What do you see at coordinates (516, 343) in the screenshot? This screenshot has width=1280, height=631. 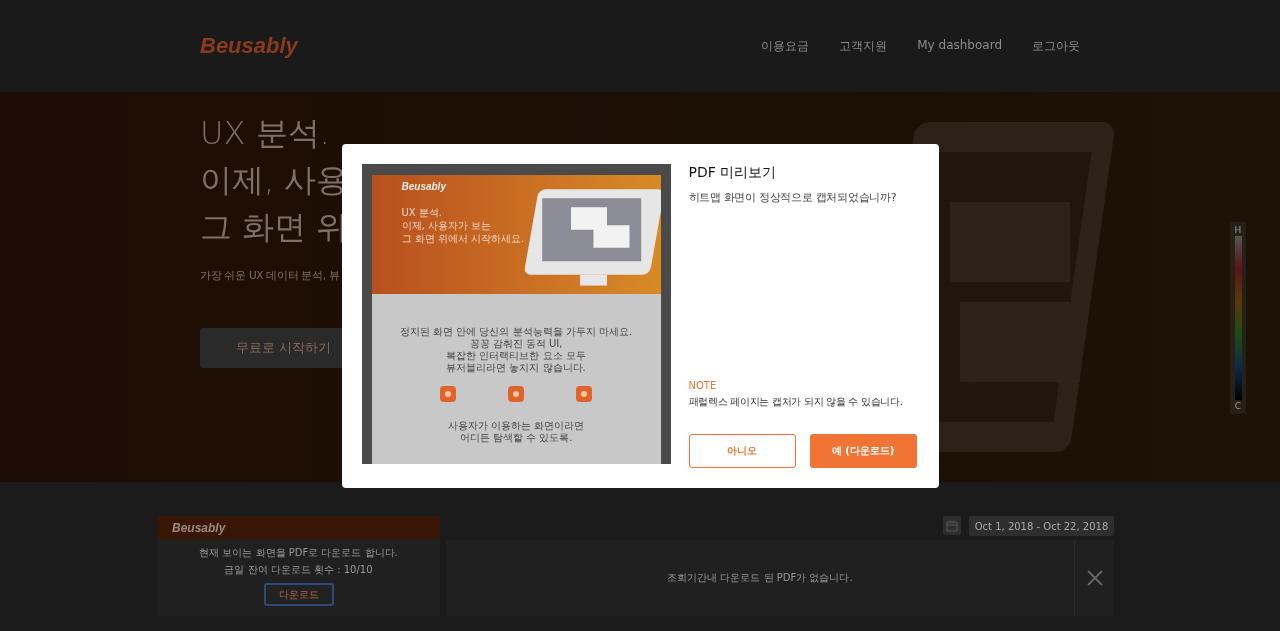 I see `preview-text: 꽁꽁 감춰진 동적 UI,` at bounding box center [516, 343].